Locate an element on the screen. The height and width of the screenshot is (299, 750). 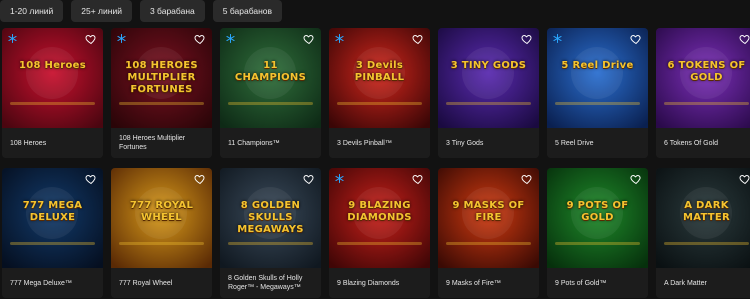
game-card: 9 BLAZING DIAMONDS 9 Blazing Diamonds is located at coordinates (379, 233).